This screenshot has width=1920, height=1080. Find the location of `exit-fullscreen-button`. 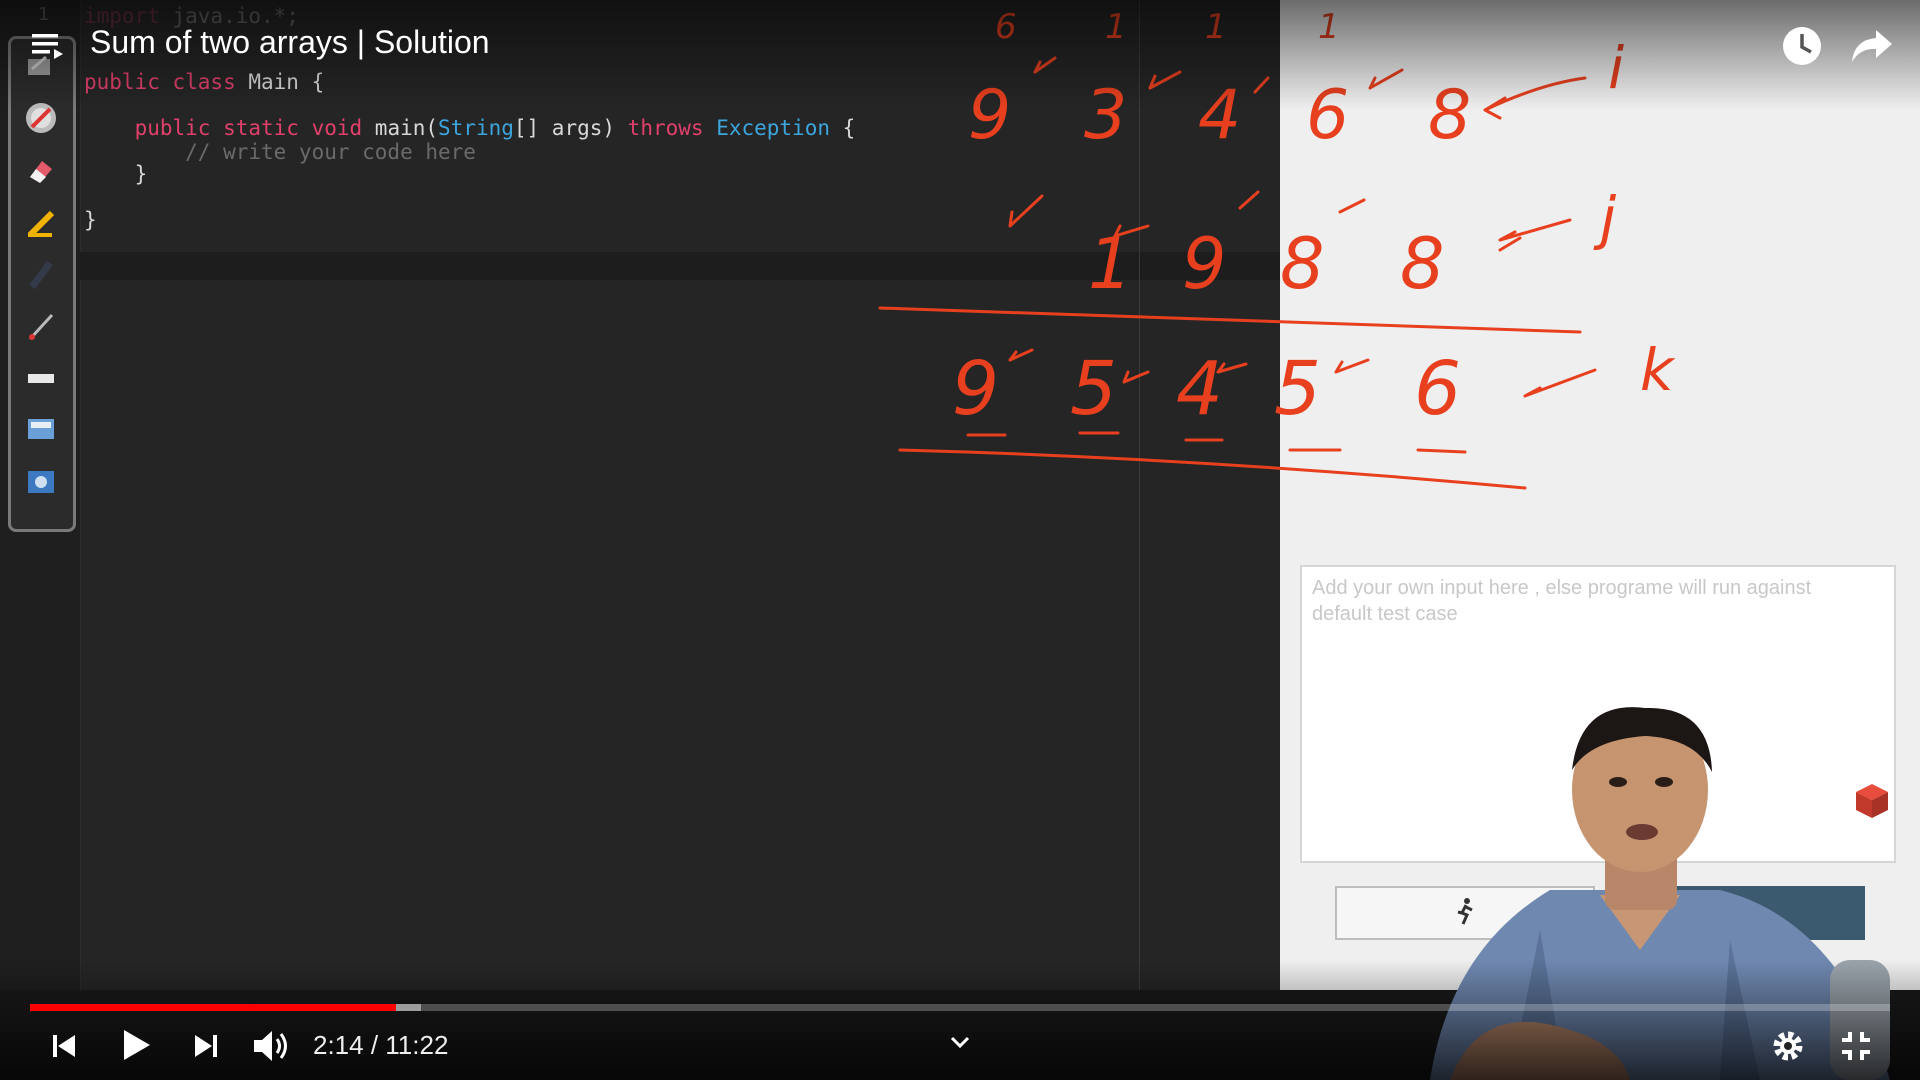

exit-fullscreen-button is located at coordinates (1856, 1046).